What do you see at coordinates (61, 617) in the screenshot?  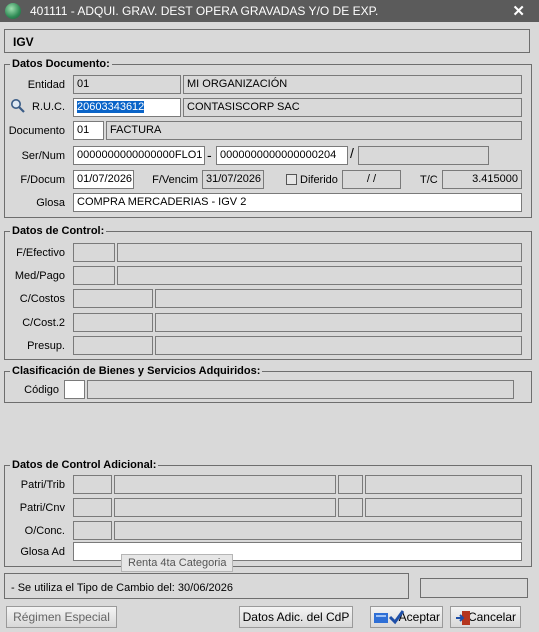 I see `regimen-especial-button: Régimen Especial` at bounding box center [61, 617].